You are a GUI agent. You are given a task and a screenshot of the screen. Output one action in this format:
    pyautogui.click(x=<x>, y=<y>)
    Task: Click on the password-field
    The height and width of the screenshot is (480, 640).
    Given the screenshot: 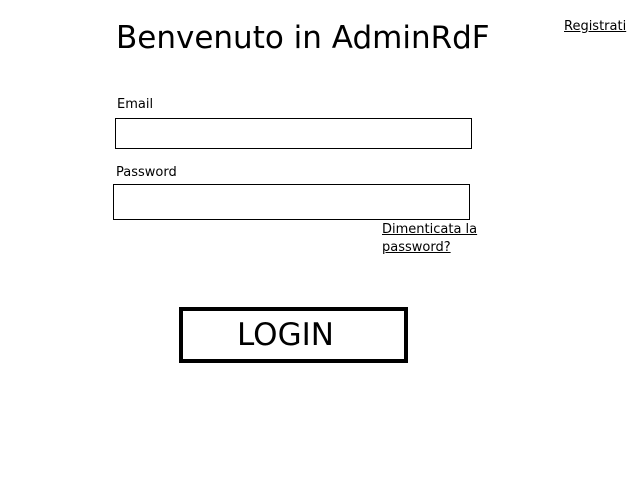 What is the action you would take?
    pyautogui.click(x=291, y=202)
    